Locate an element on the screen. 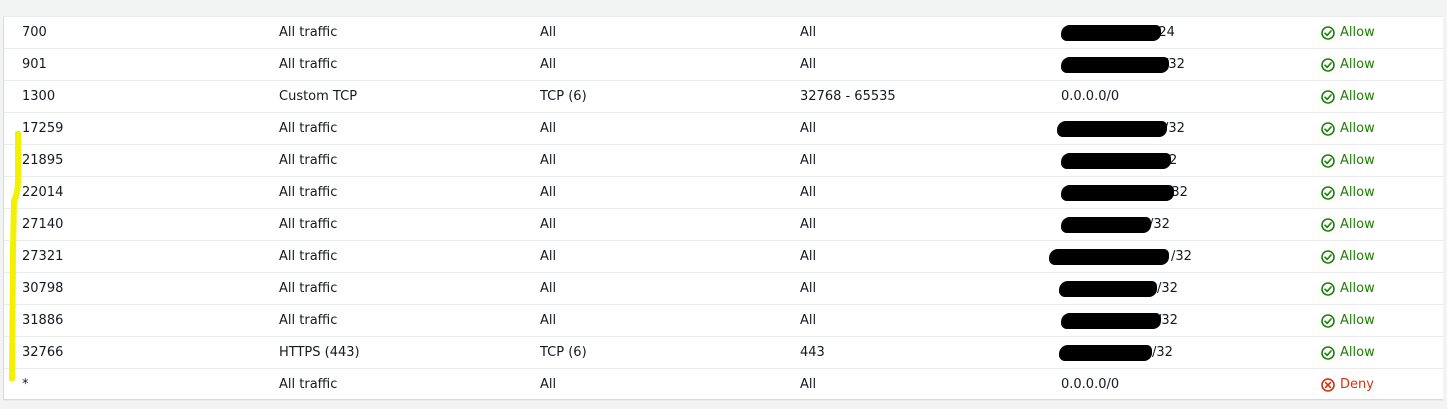 This screenshot has width=1447, height=409. table-row: 17259 All traffic All All/32 Allow is located at coordinates (724, 129).